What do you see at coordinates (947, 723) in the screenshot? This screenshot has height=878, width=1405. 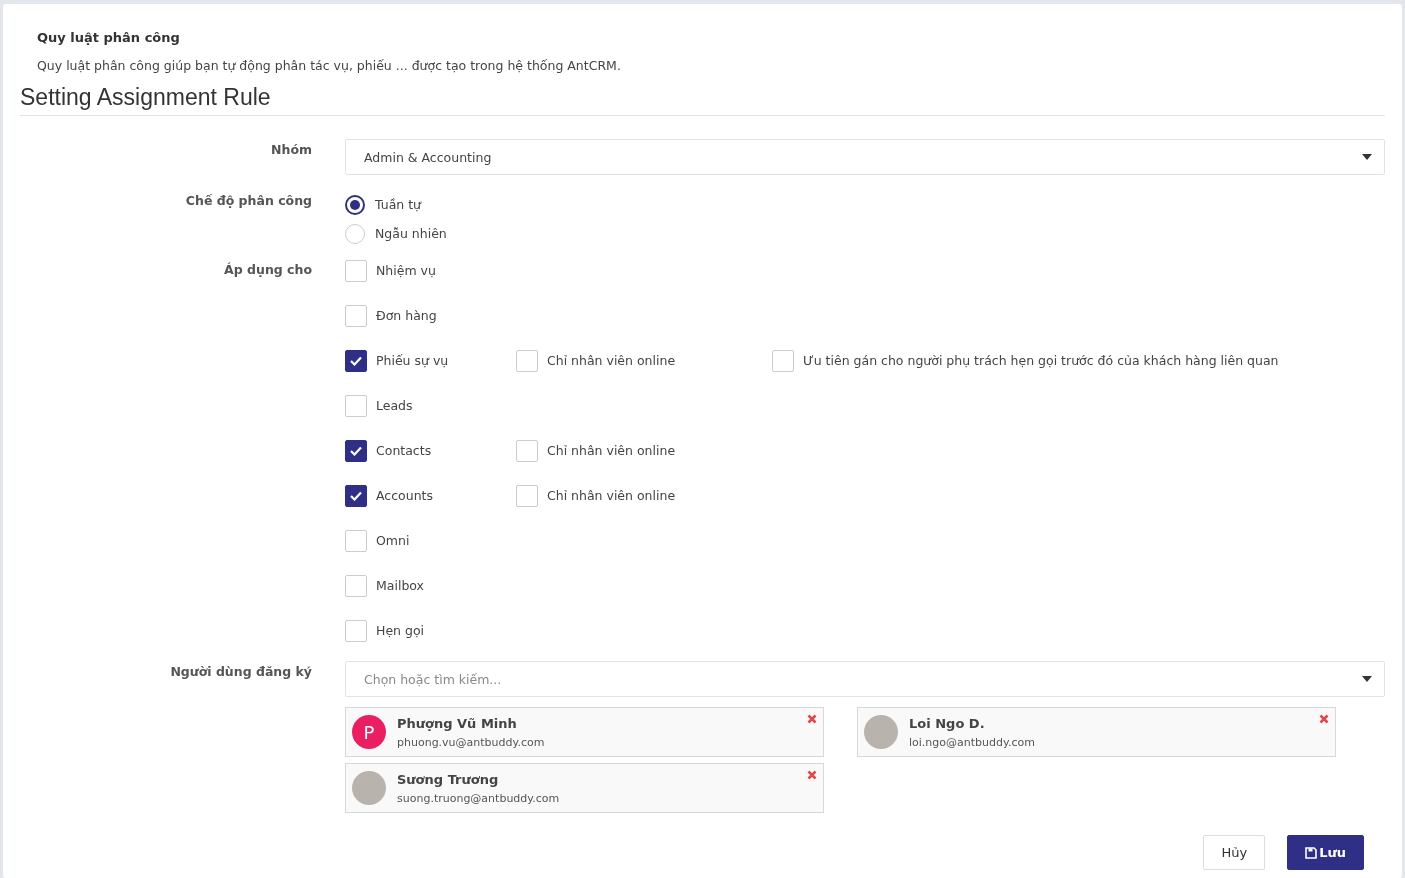 I see `user-name: Loi Ngo D.` at bounding box center [947, 723].